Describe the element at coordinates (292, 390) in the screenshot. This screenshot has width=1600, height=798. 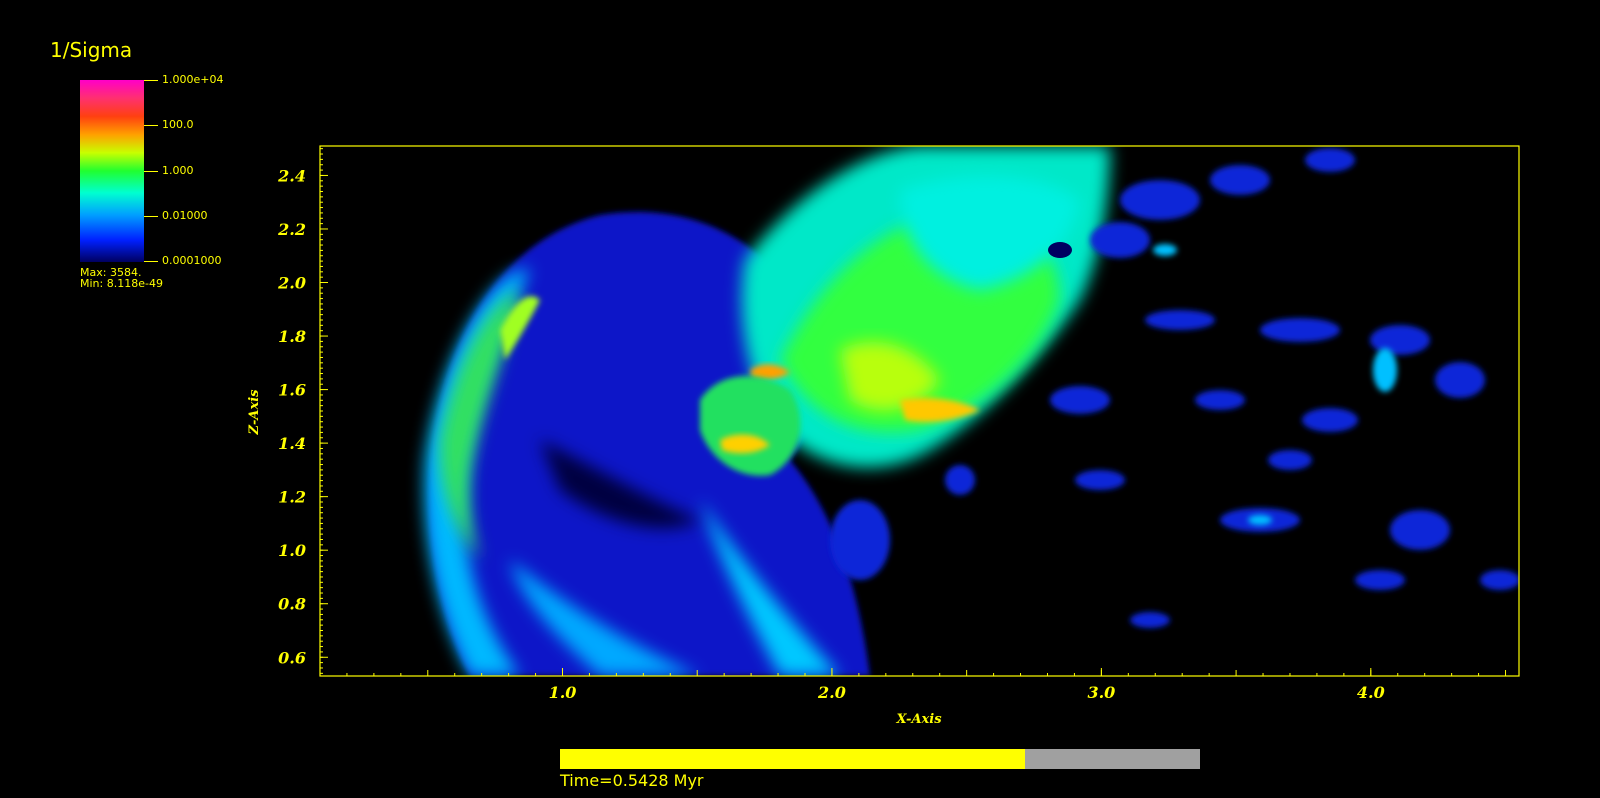
I see `y-tick-label: 1.6` at that location.